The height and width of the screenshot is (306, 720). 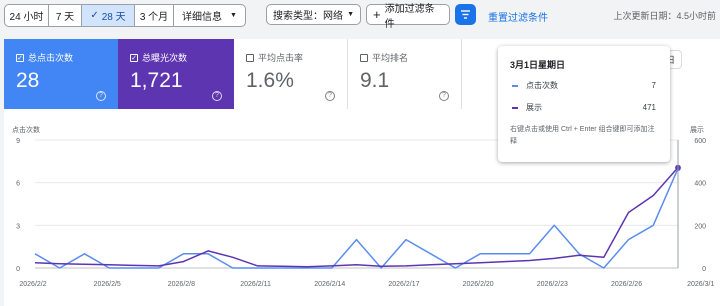 I want to click on card-label: ✓ 总曝光次数, so click(x=158, y=57).